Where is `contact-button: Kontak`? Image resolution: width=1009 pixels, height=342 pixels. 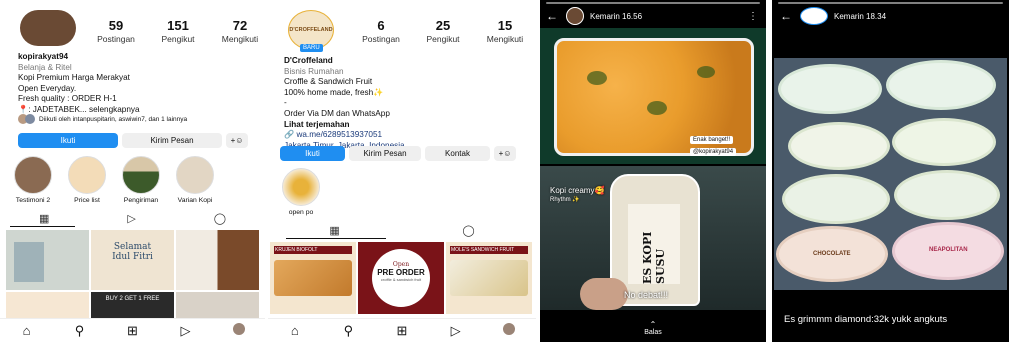
contact-button: Kontak is located at coordinates (457, 153).